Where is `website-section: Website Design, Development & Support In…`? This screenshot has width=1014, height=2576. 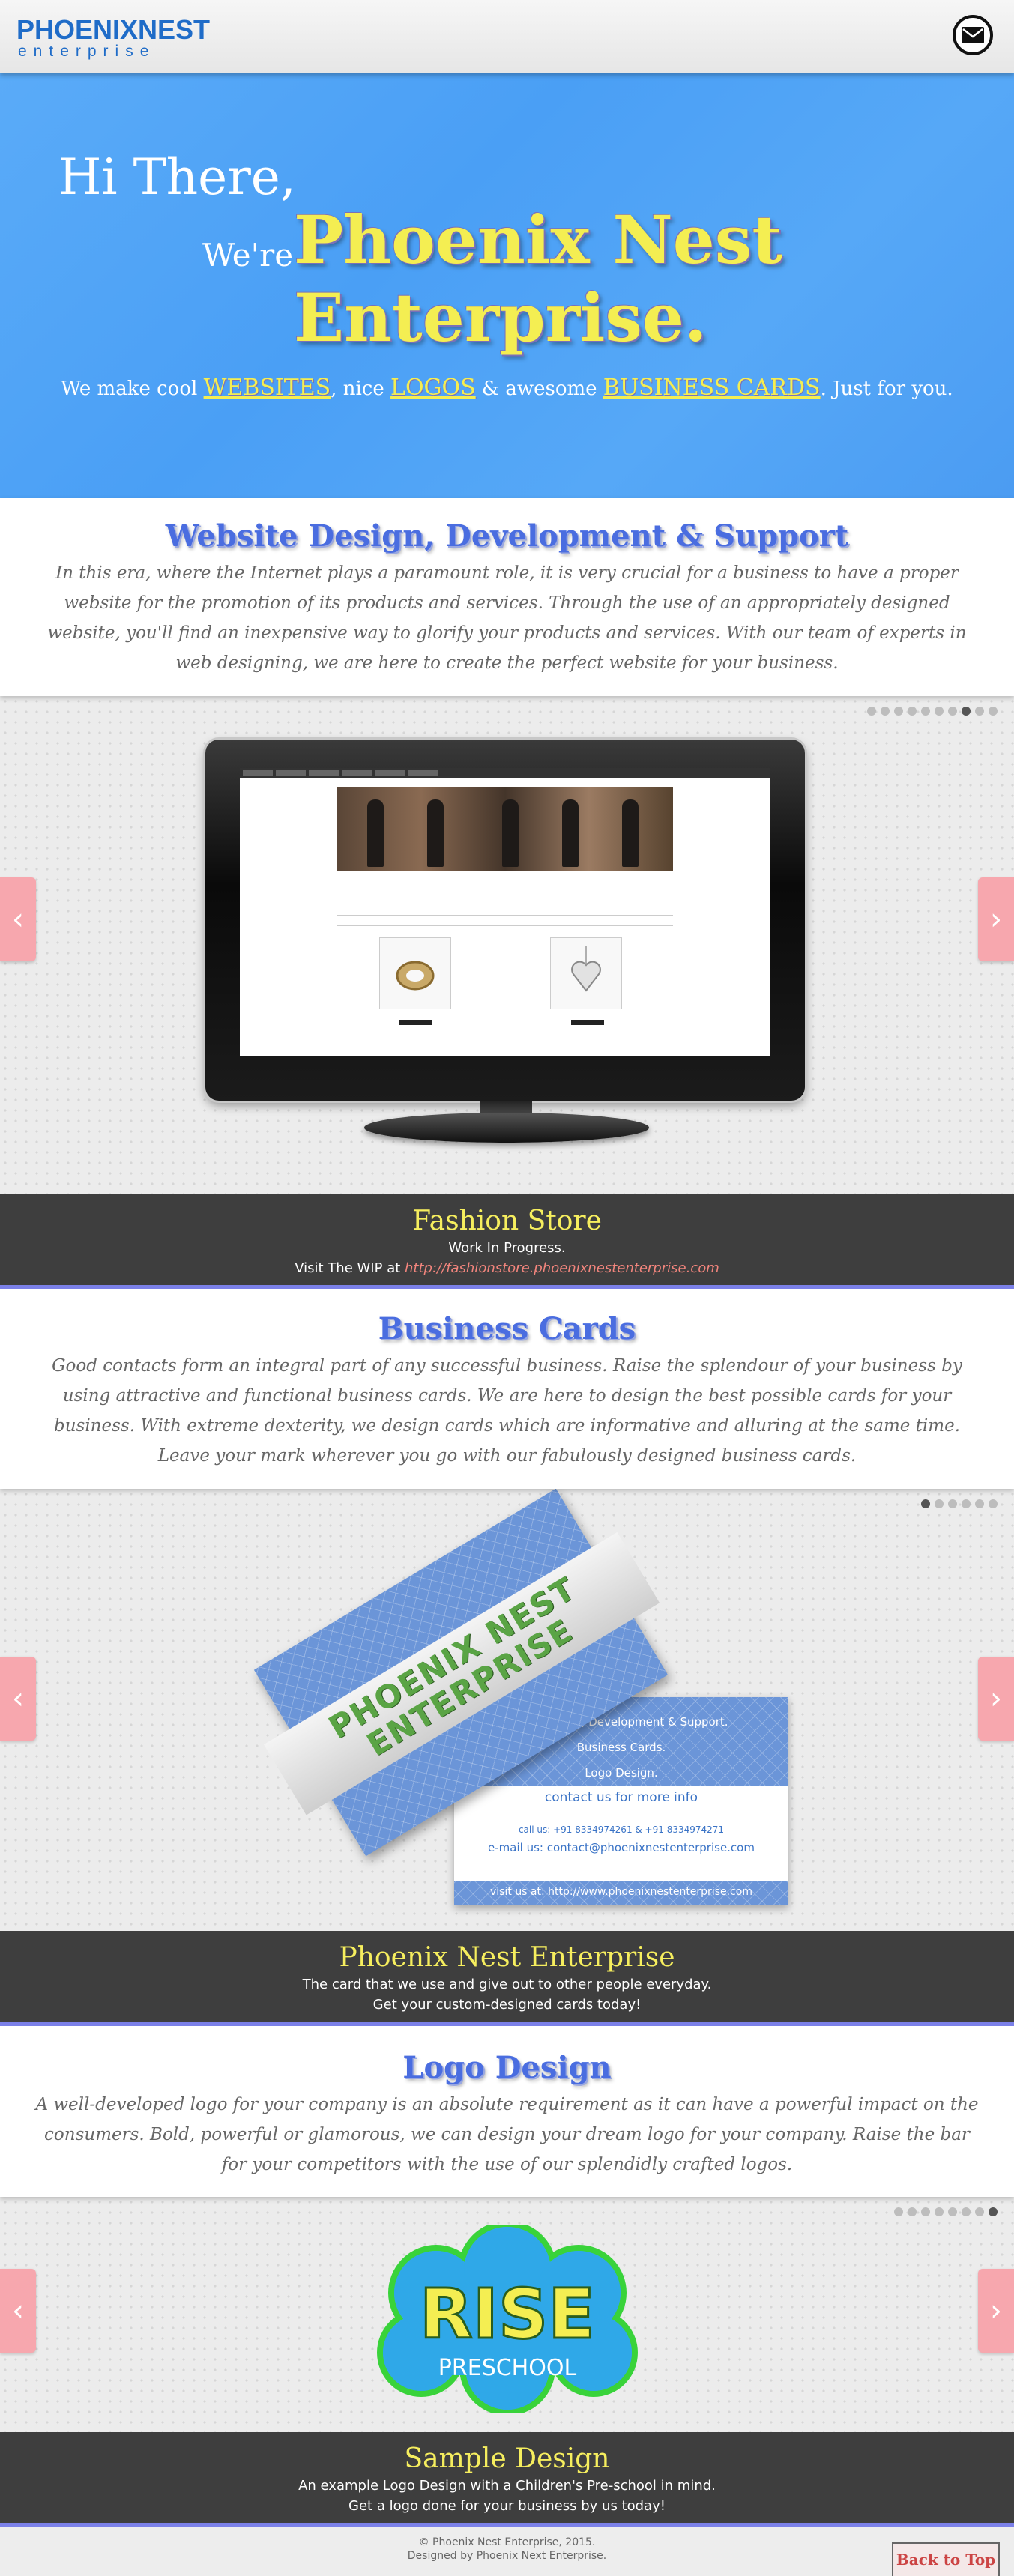
website-section: Website Design, Development & Support In… is located at coordinates (507, 597).